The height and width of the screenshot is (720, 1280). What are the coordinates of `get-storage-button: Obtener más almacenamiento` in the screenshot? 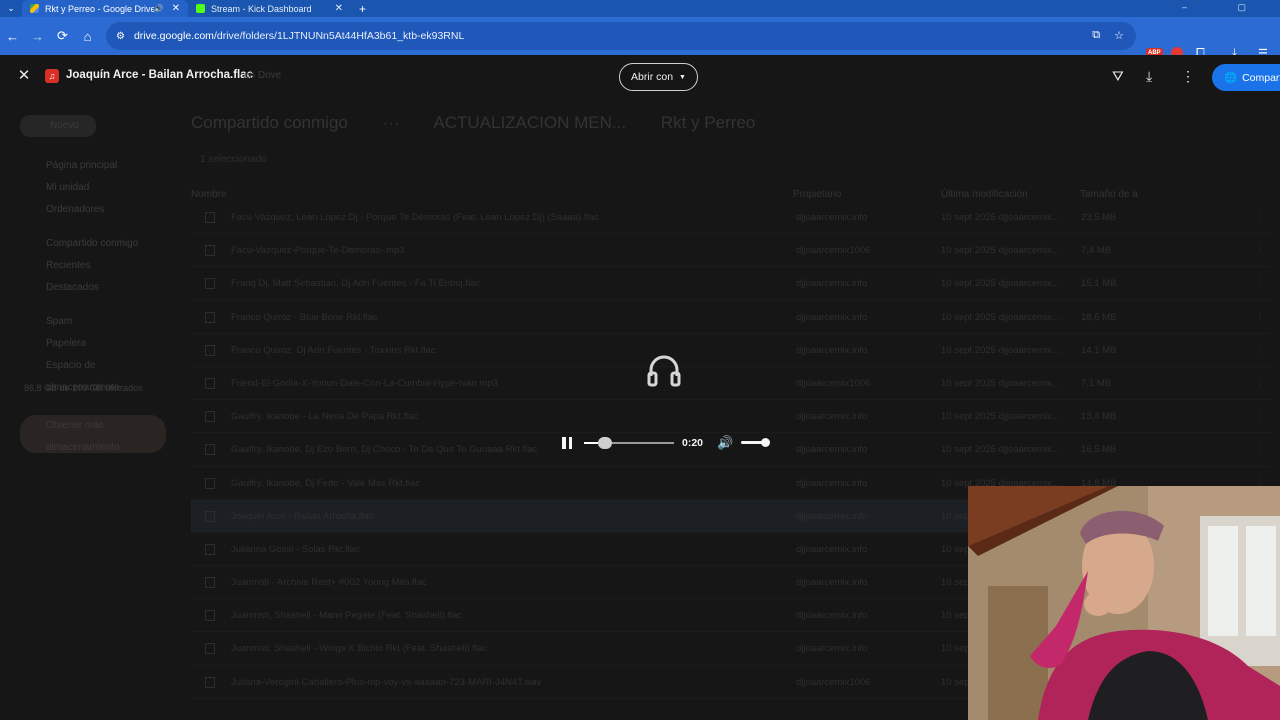 It's located at (93, 434).